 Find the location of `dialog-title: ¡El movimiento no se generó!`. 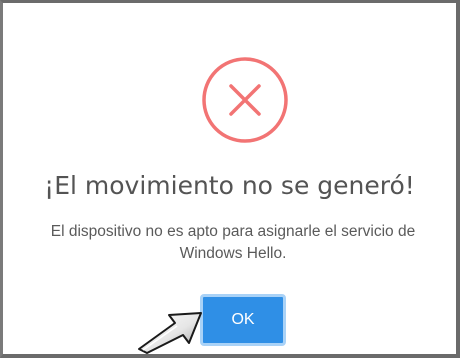

dialog-title: ¡El movimiento no se generó! is located at coordinates (229, 185).